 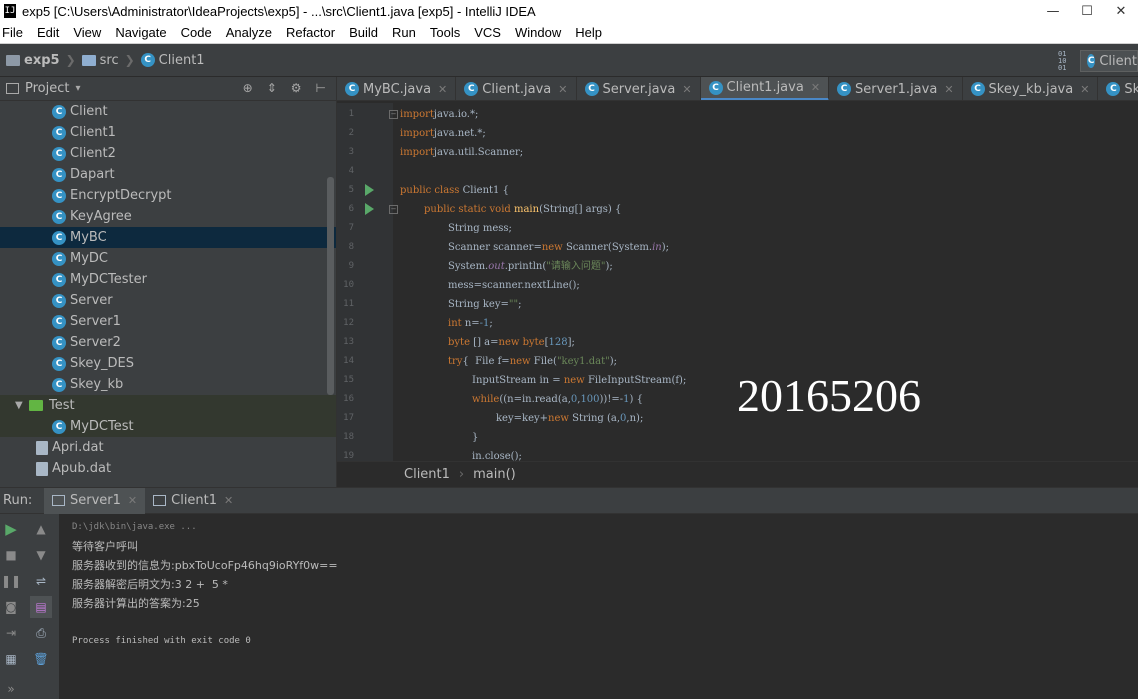 I want to click on down-arrow-icon: ▼, so click(x=41, y=555).